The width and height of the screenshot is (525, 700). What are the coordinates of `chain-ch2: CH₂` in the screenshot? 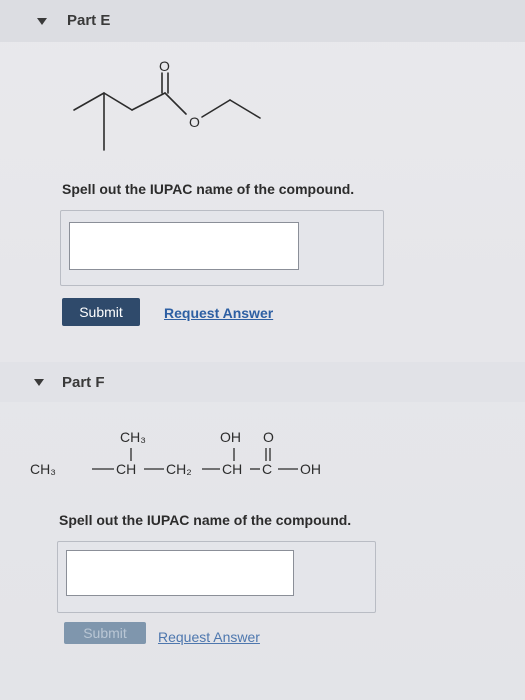 It's located at (179, 469).